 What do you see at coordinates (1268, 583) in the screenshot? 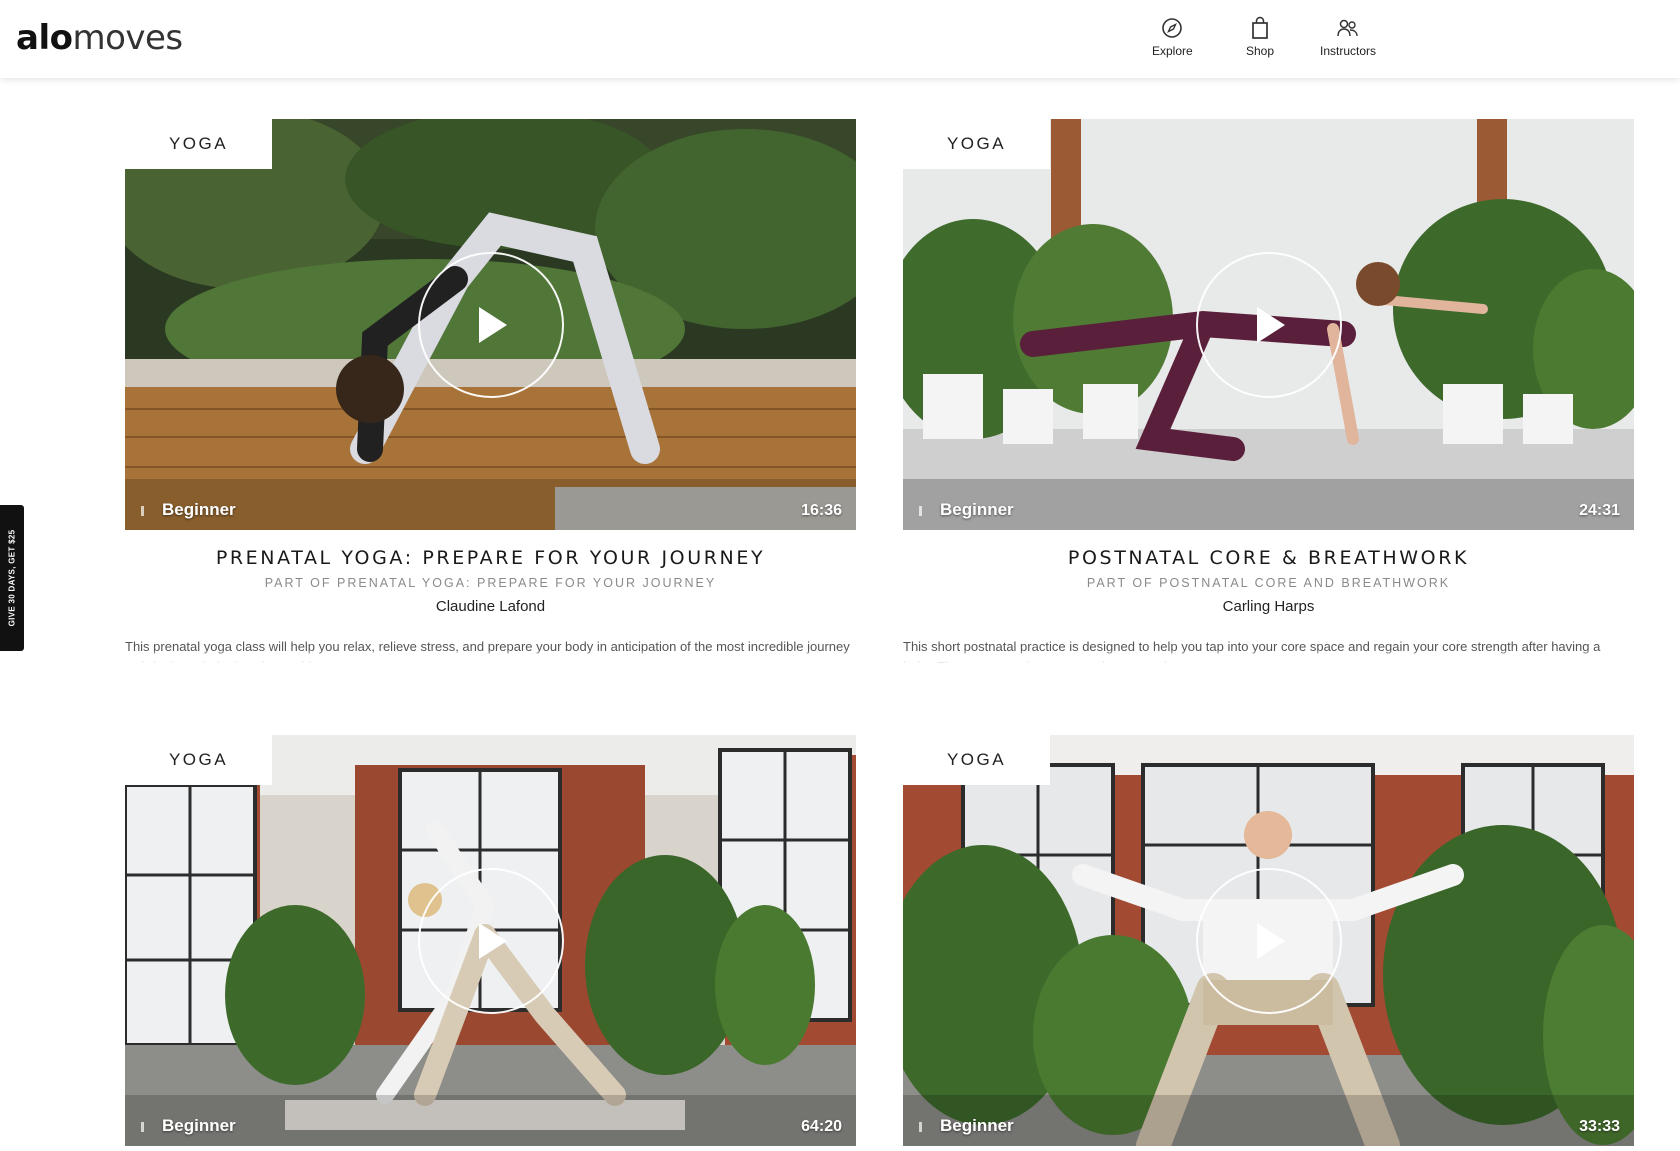
I see `series-name: PART OF POSTNATAL CORE AND BREATHWORK` at bounding box center [1268, 583].